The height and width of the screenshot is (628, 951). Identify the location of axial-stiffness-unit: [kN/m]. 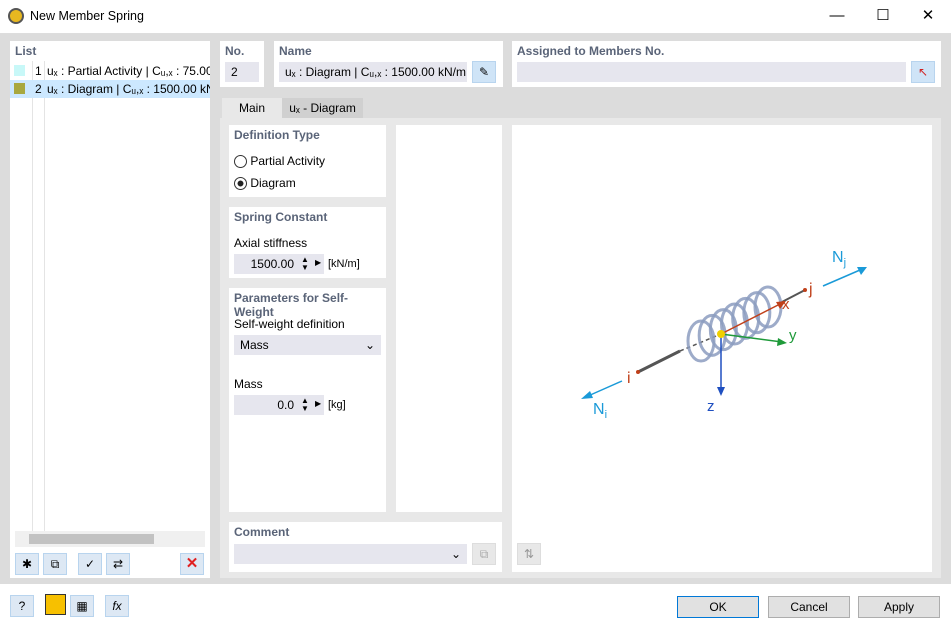
(344, 264).